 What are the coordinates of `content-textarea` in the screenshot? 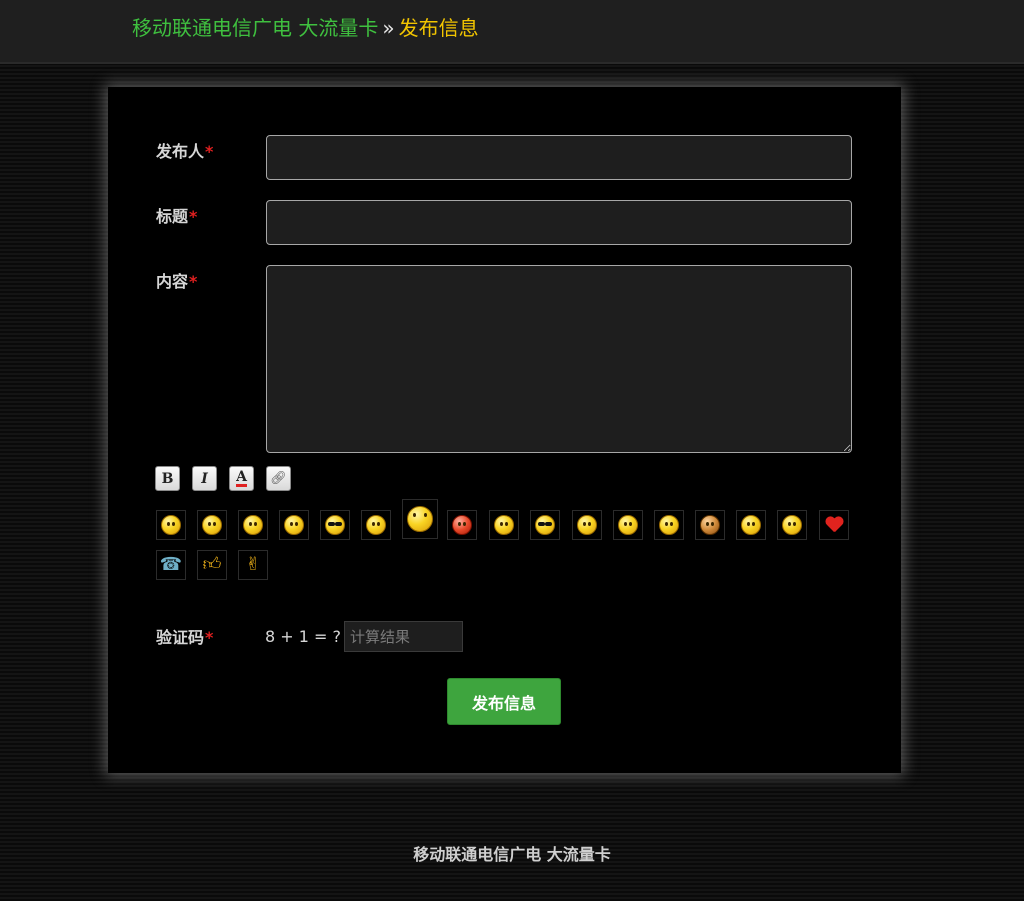 It's located at (559, 359).